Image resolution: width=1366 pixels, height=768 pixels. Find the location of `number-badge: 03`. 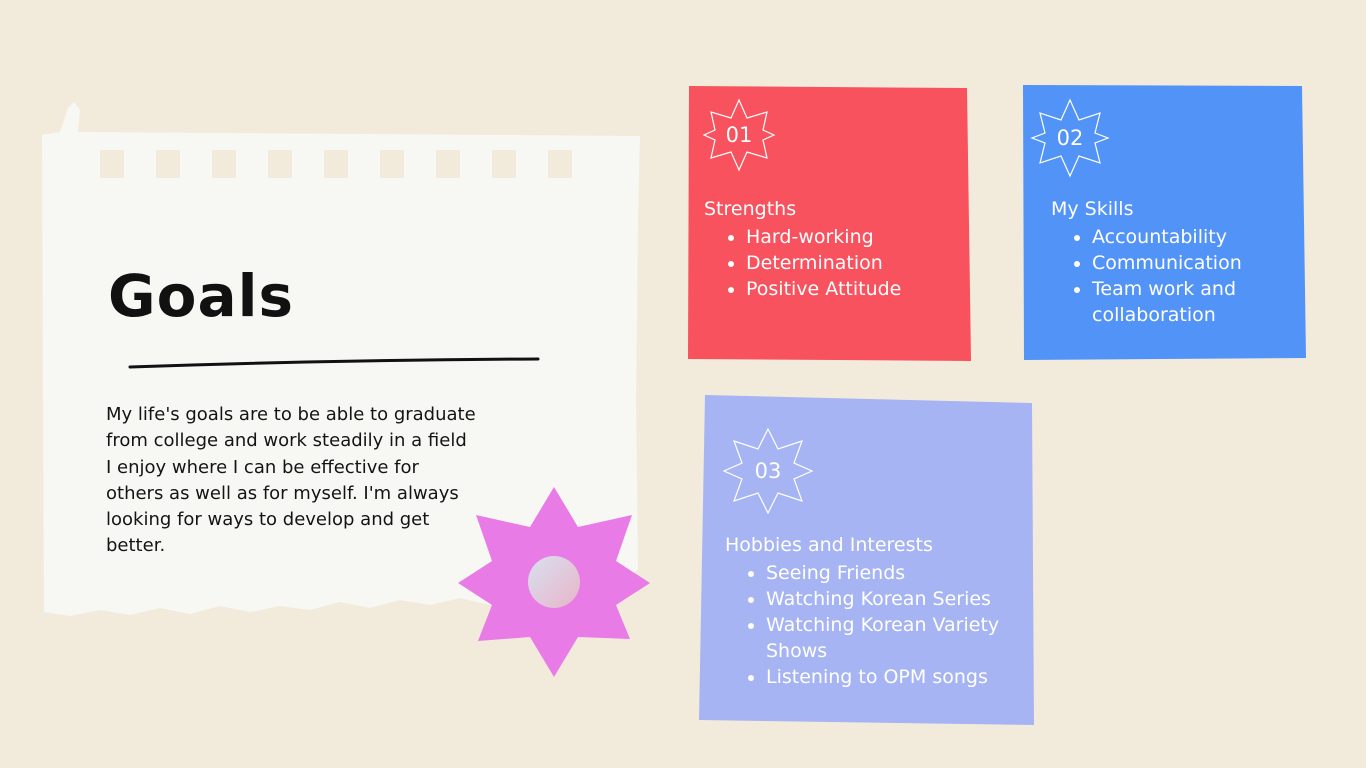

number-badge: 03 is located at coordinates (768, 471).